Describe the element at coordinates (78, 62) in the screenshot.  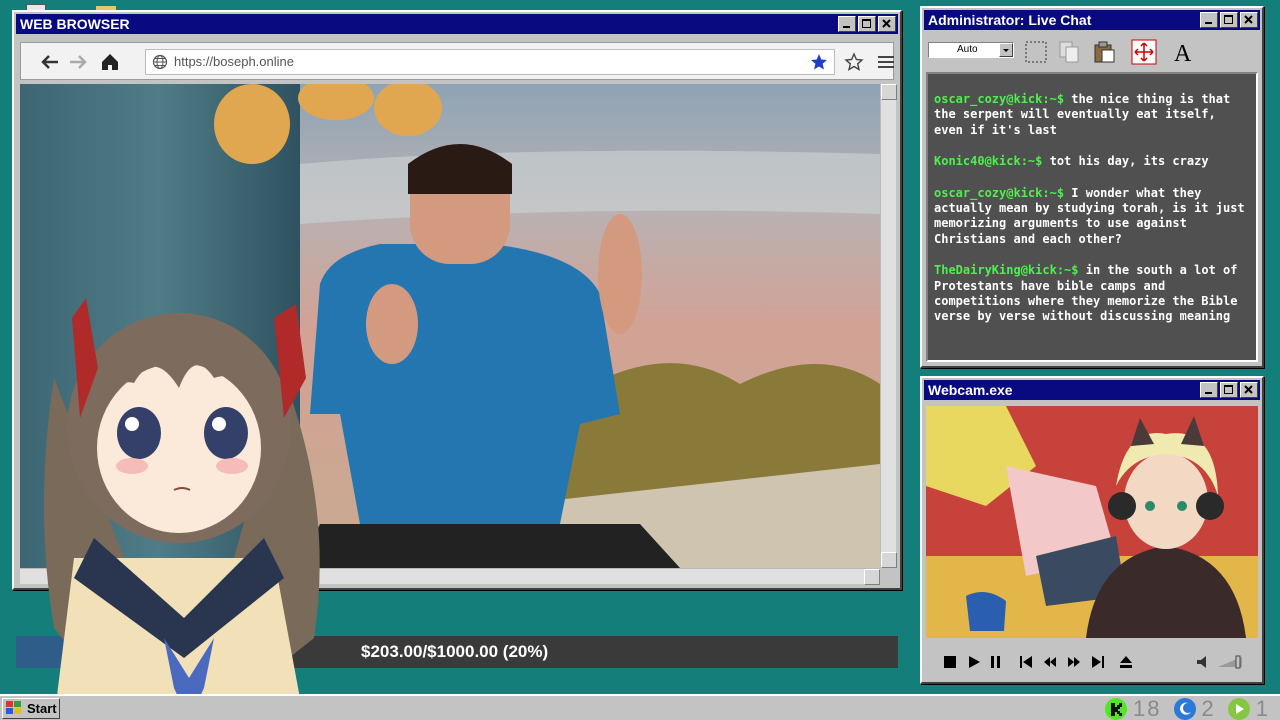
I see `forward-arrow-icon` at that location.